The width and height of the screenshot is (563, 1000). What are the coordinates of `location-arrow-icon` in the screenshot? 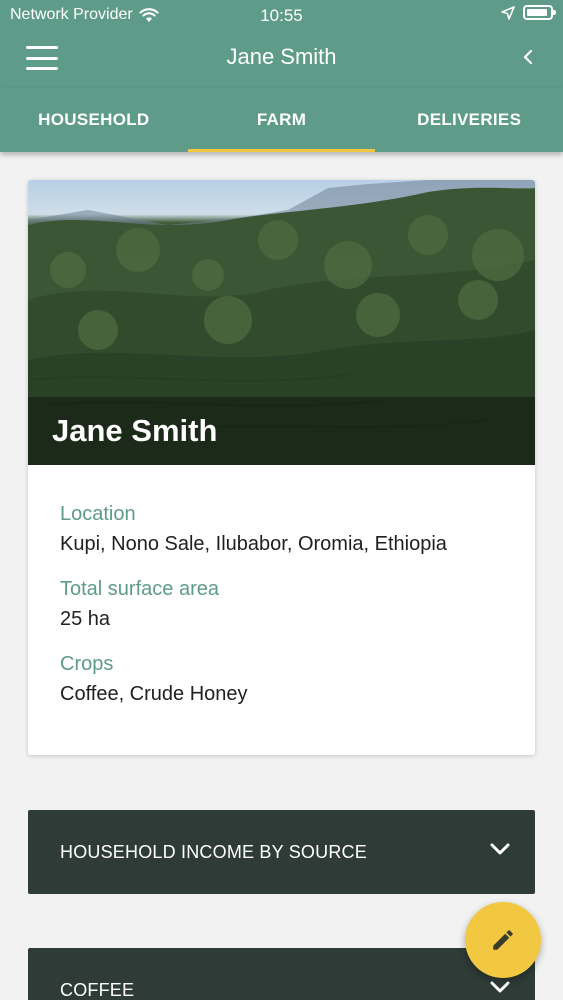 It's located at (508, 12).